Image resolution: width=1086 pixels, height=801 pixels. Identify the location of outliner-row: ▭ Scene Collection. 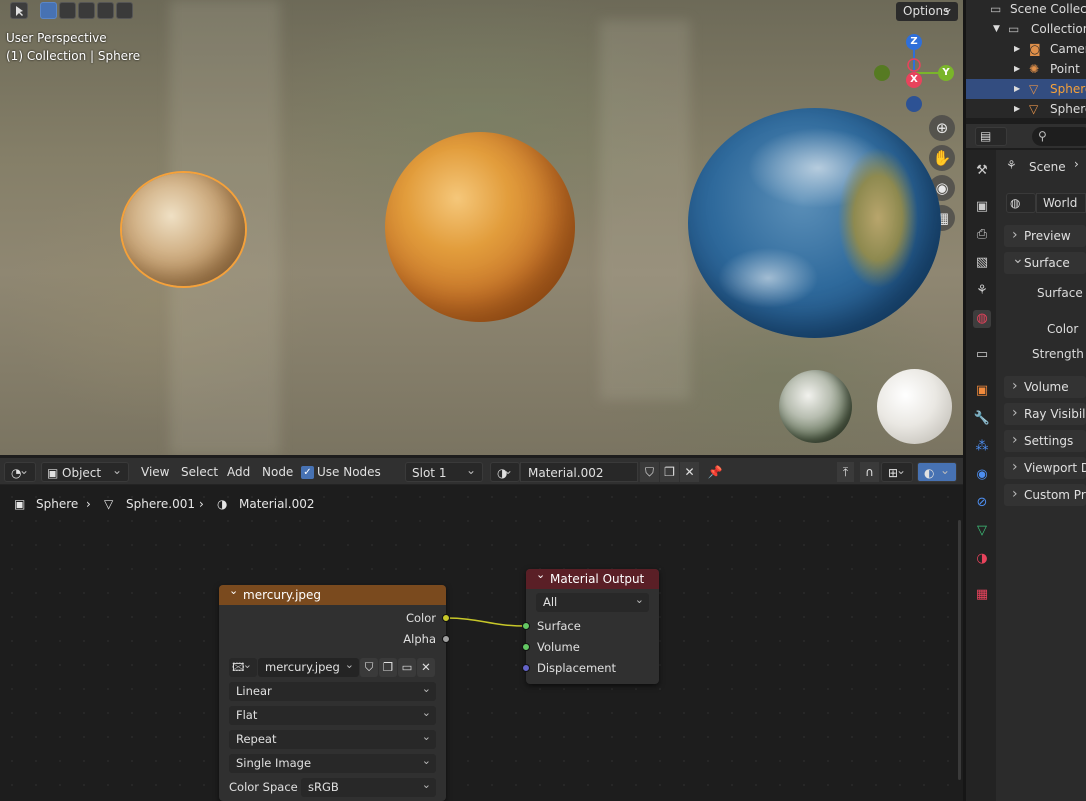
(1026, 9).